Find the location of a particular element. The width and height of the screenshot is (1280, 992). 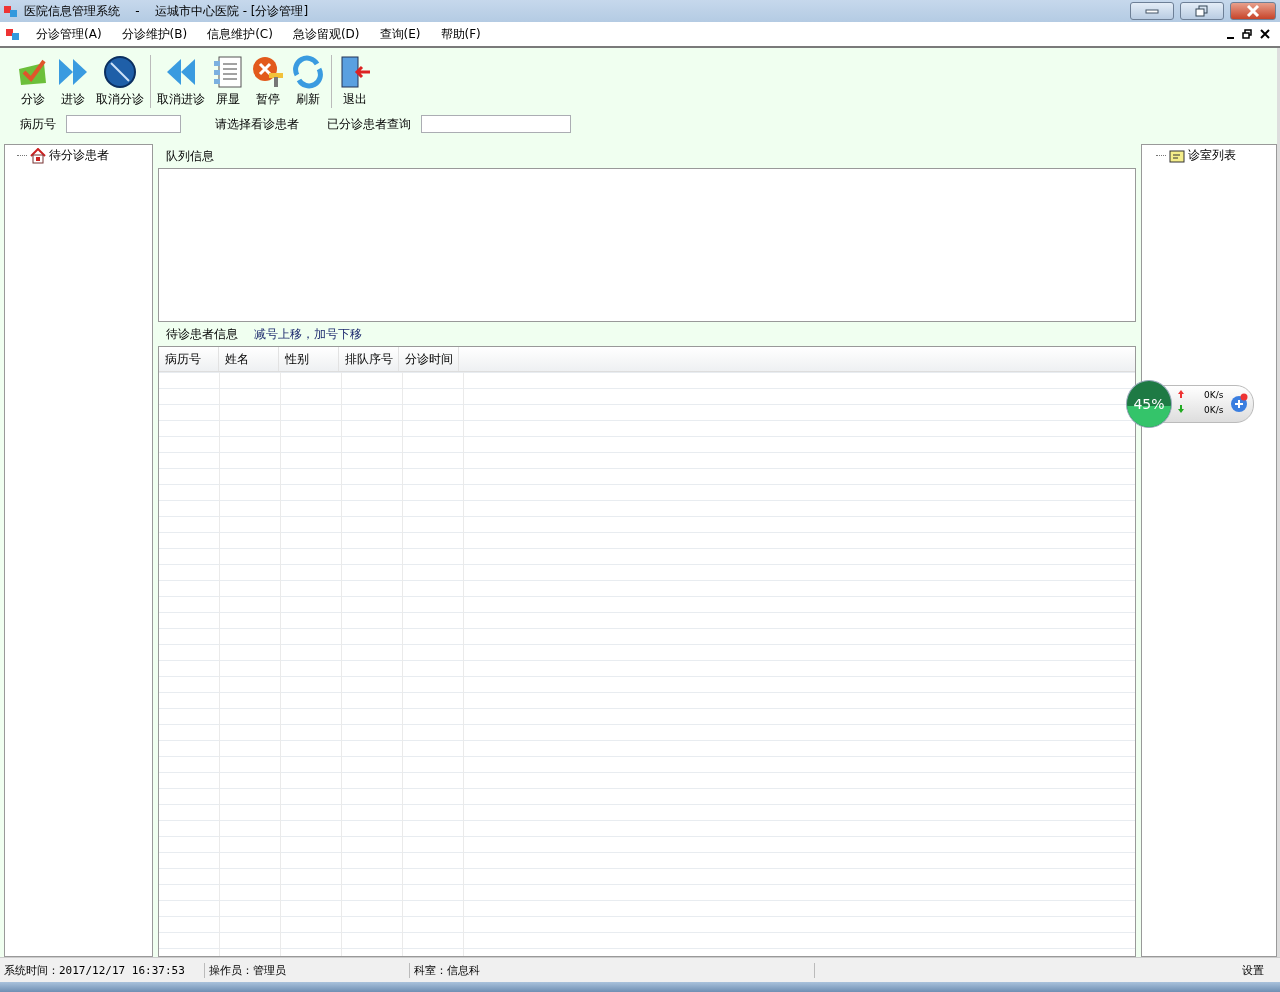

toolbar-button: 刷新 is located at coordinates (308, 81).